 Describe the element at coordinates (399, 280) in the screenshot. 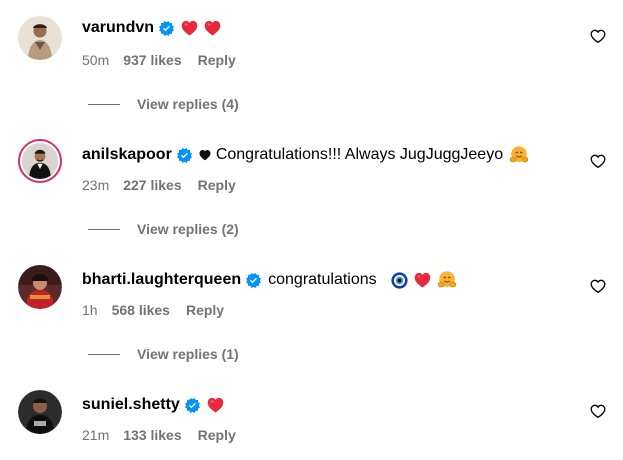

I see `nazar-amulet-emoji-icon` at that location.